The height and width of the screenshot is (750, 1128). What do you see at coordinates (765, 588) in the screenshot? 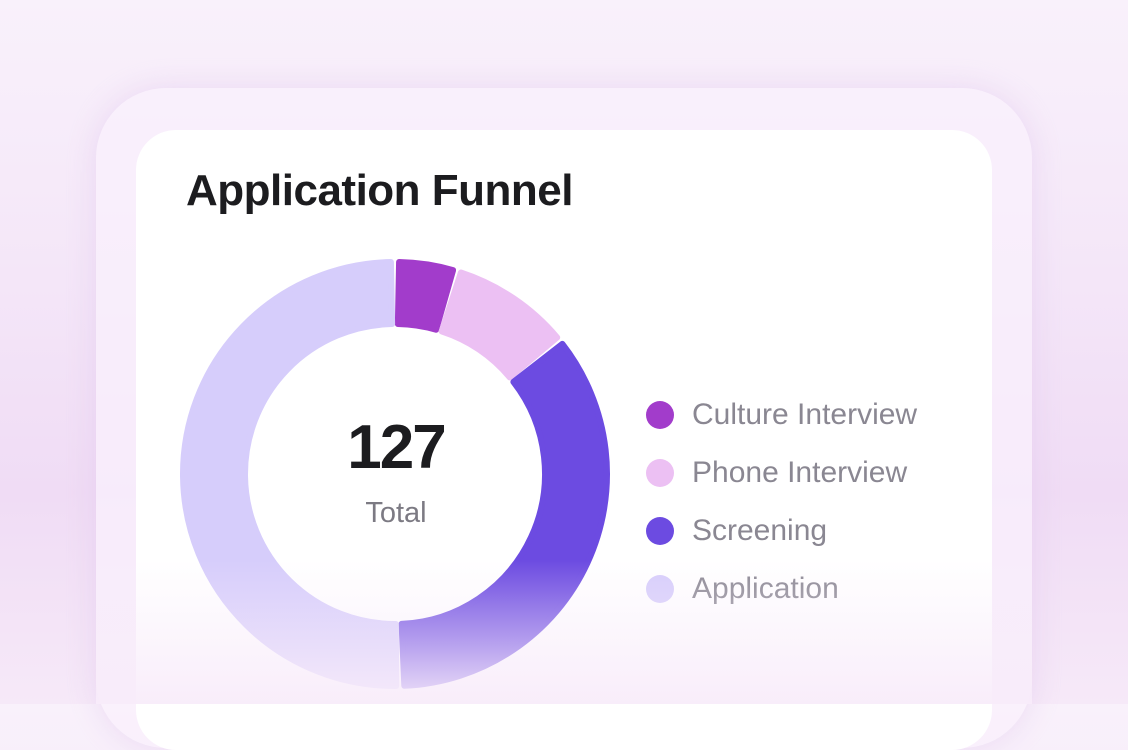
I see `legend-label: Application` at bounding box center [765, 588].